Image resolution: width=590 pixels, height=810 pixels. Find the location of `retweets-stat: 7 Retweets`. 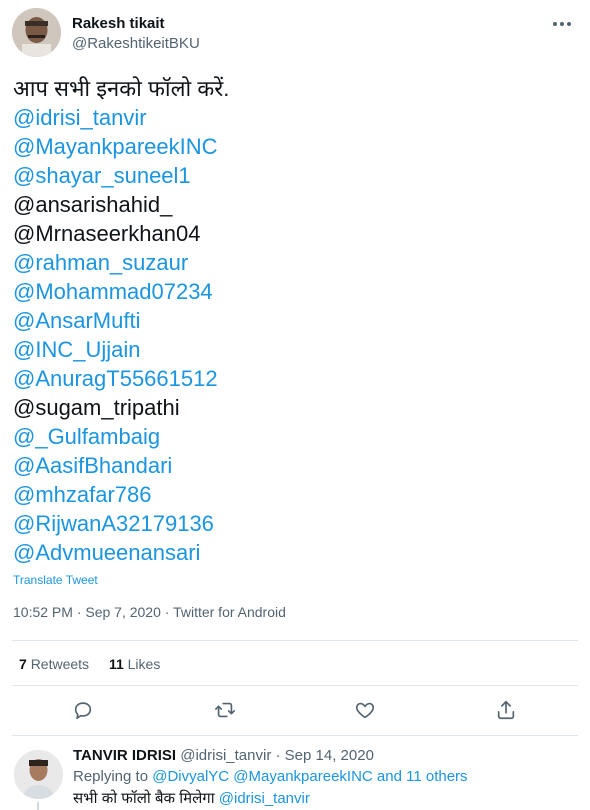

retweets-stat: 7 Retweets is located at coordinates (54, 664).